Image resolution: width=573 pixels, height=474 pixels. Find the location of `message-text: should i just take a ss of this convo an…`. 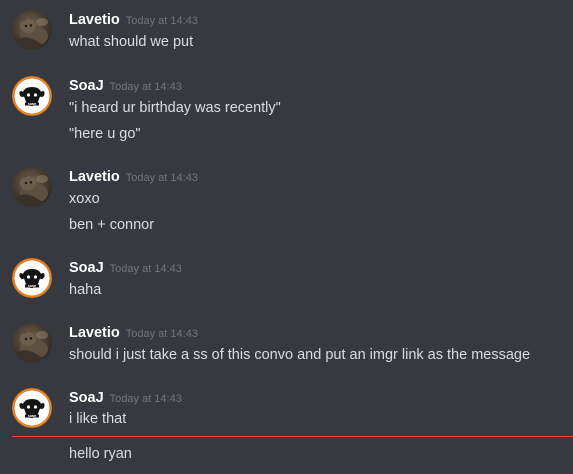

message-text: should i just take a ss of this convo an… is located at coordinates (300, 355).